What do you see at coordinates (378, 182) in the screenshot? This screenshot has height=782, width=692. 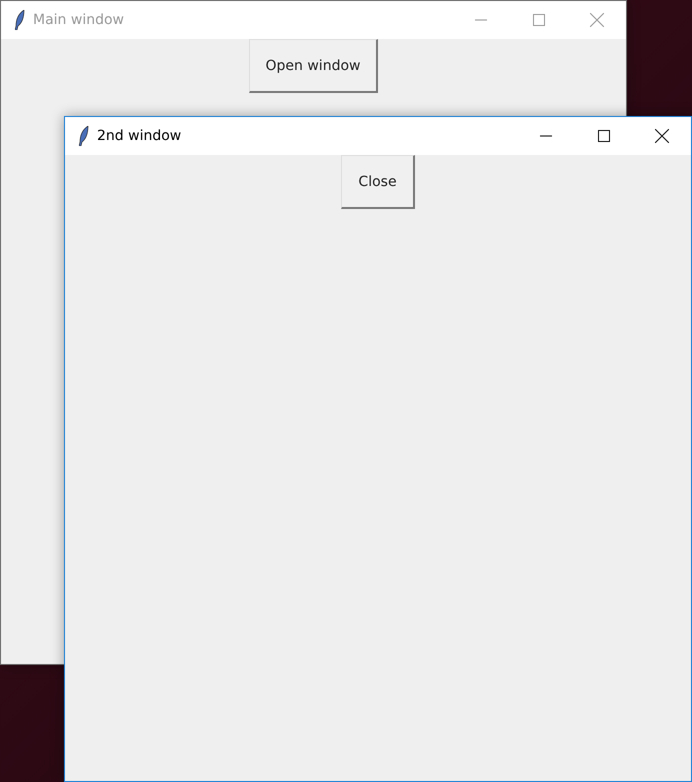 I see `close-button: Close` at bounding box center [378, 182].